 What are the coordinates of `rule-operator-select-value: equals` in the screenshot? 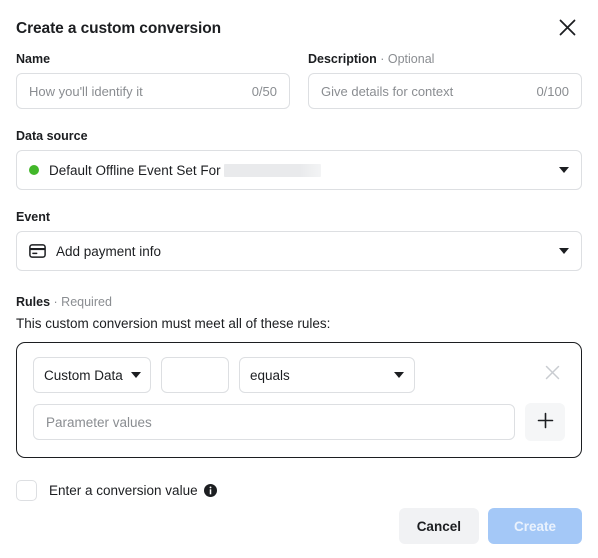 It's located at (270, 375).